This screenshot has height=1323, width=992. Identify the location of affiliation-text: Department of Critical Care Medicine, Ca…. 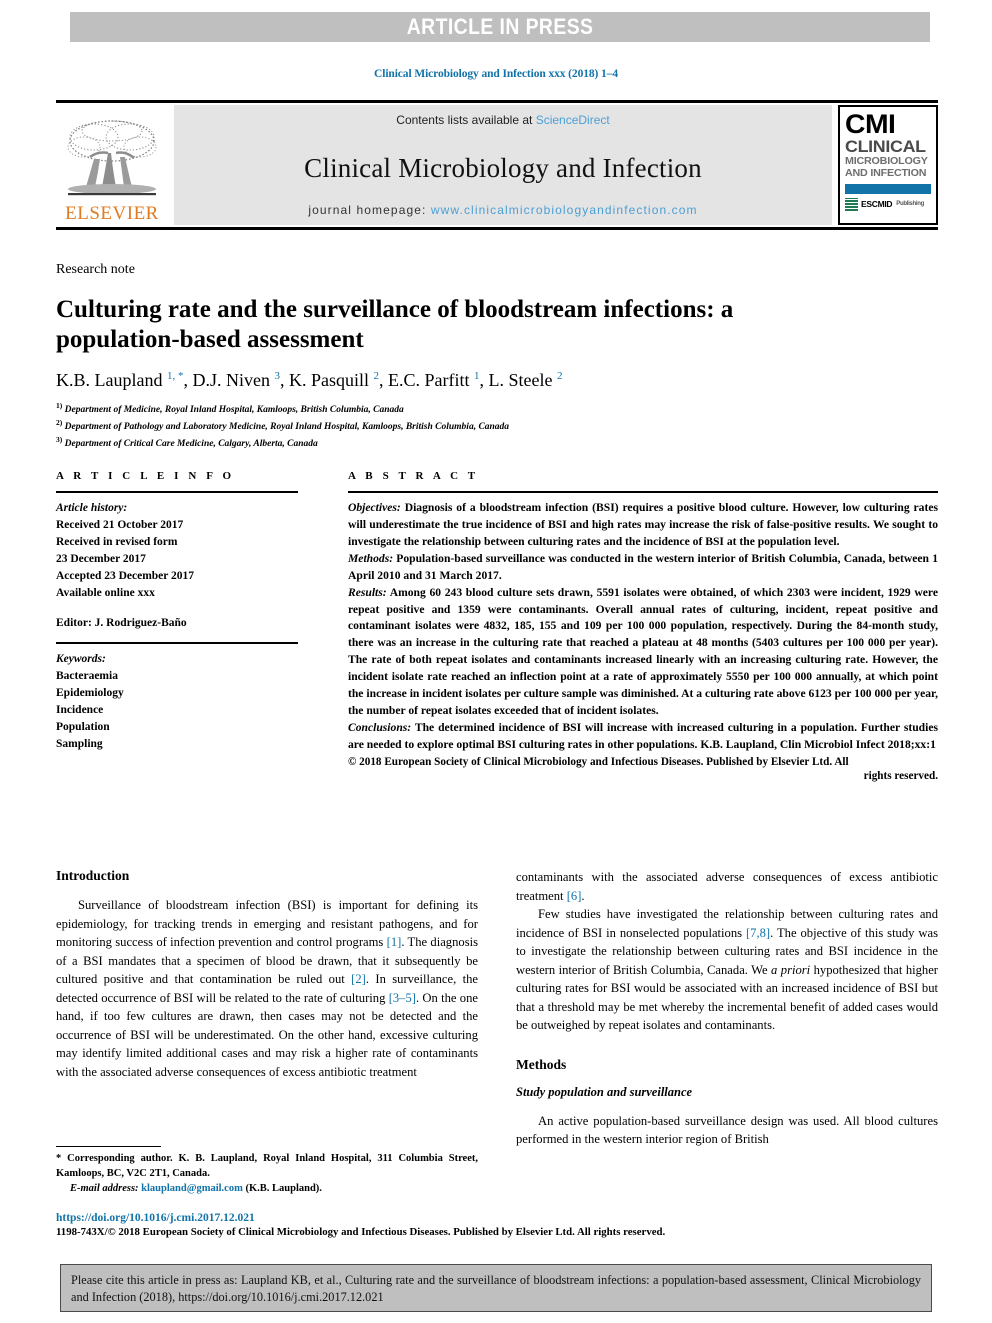
(191, 443).